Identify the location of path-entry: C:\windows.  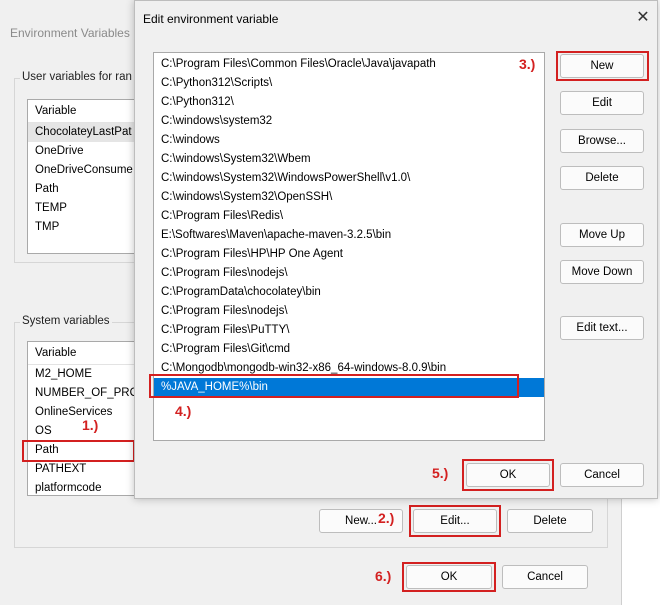
(349, 140).